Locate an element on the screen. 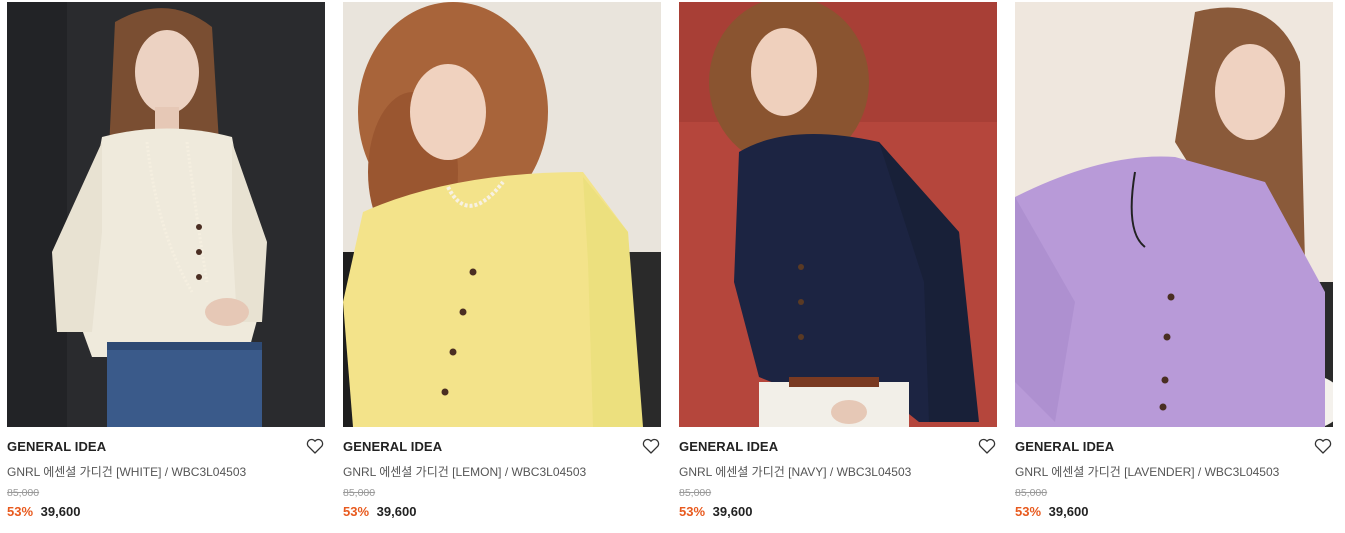  product-name: GNRL 에센셜 가디건 [LAVENDER] / WBC3L04503 is located at coordinates (1147, 471).